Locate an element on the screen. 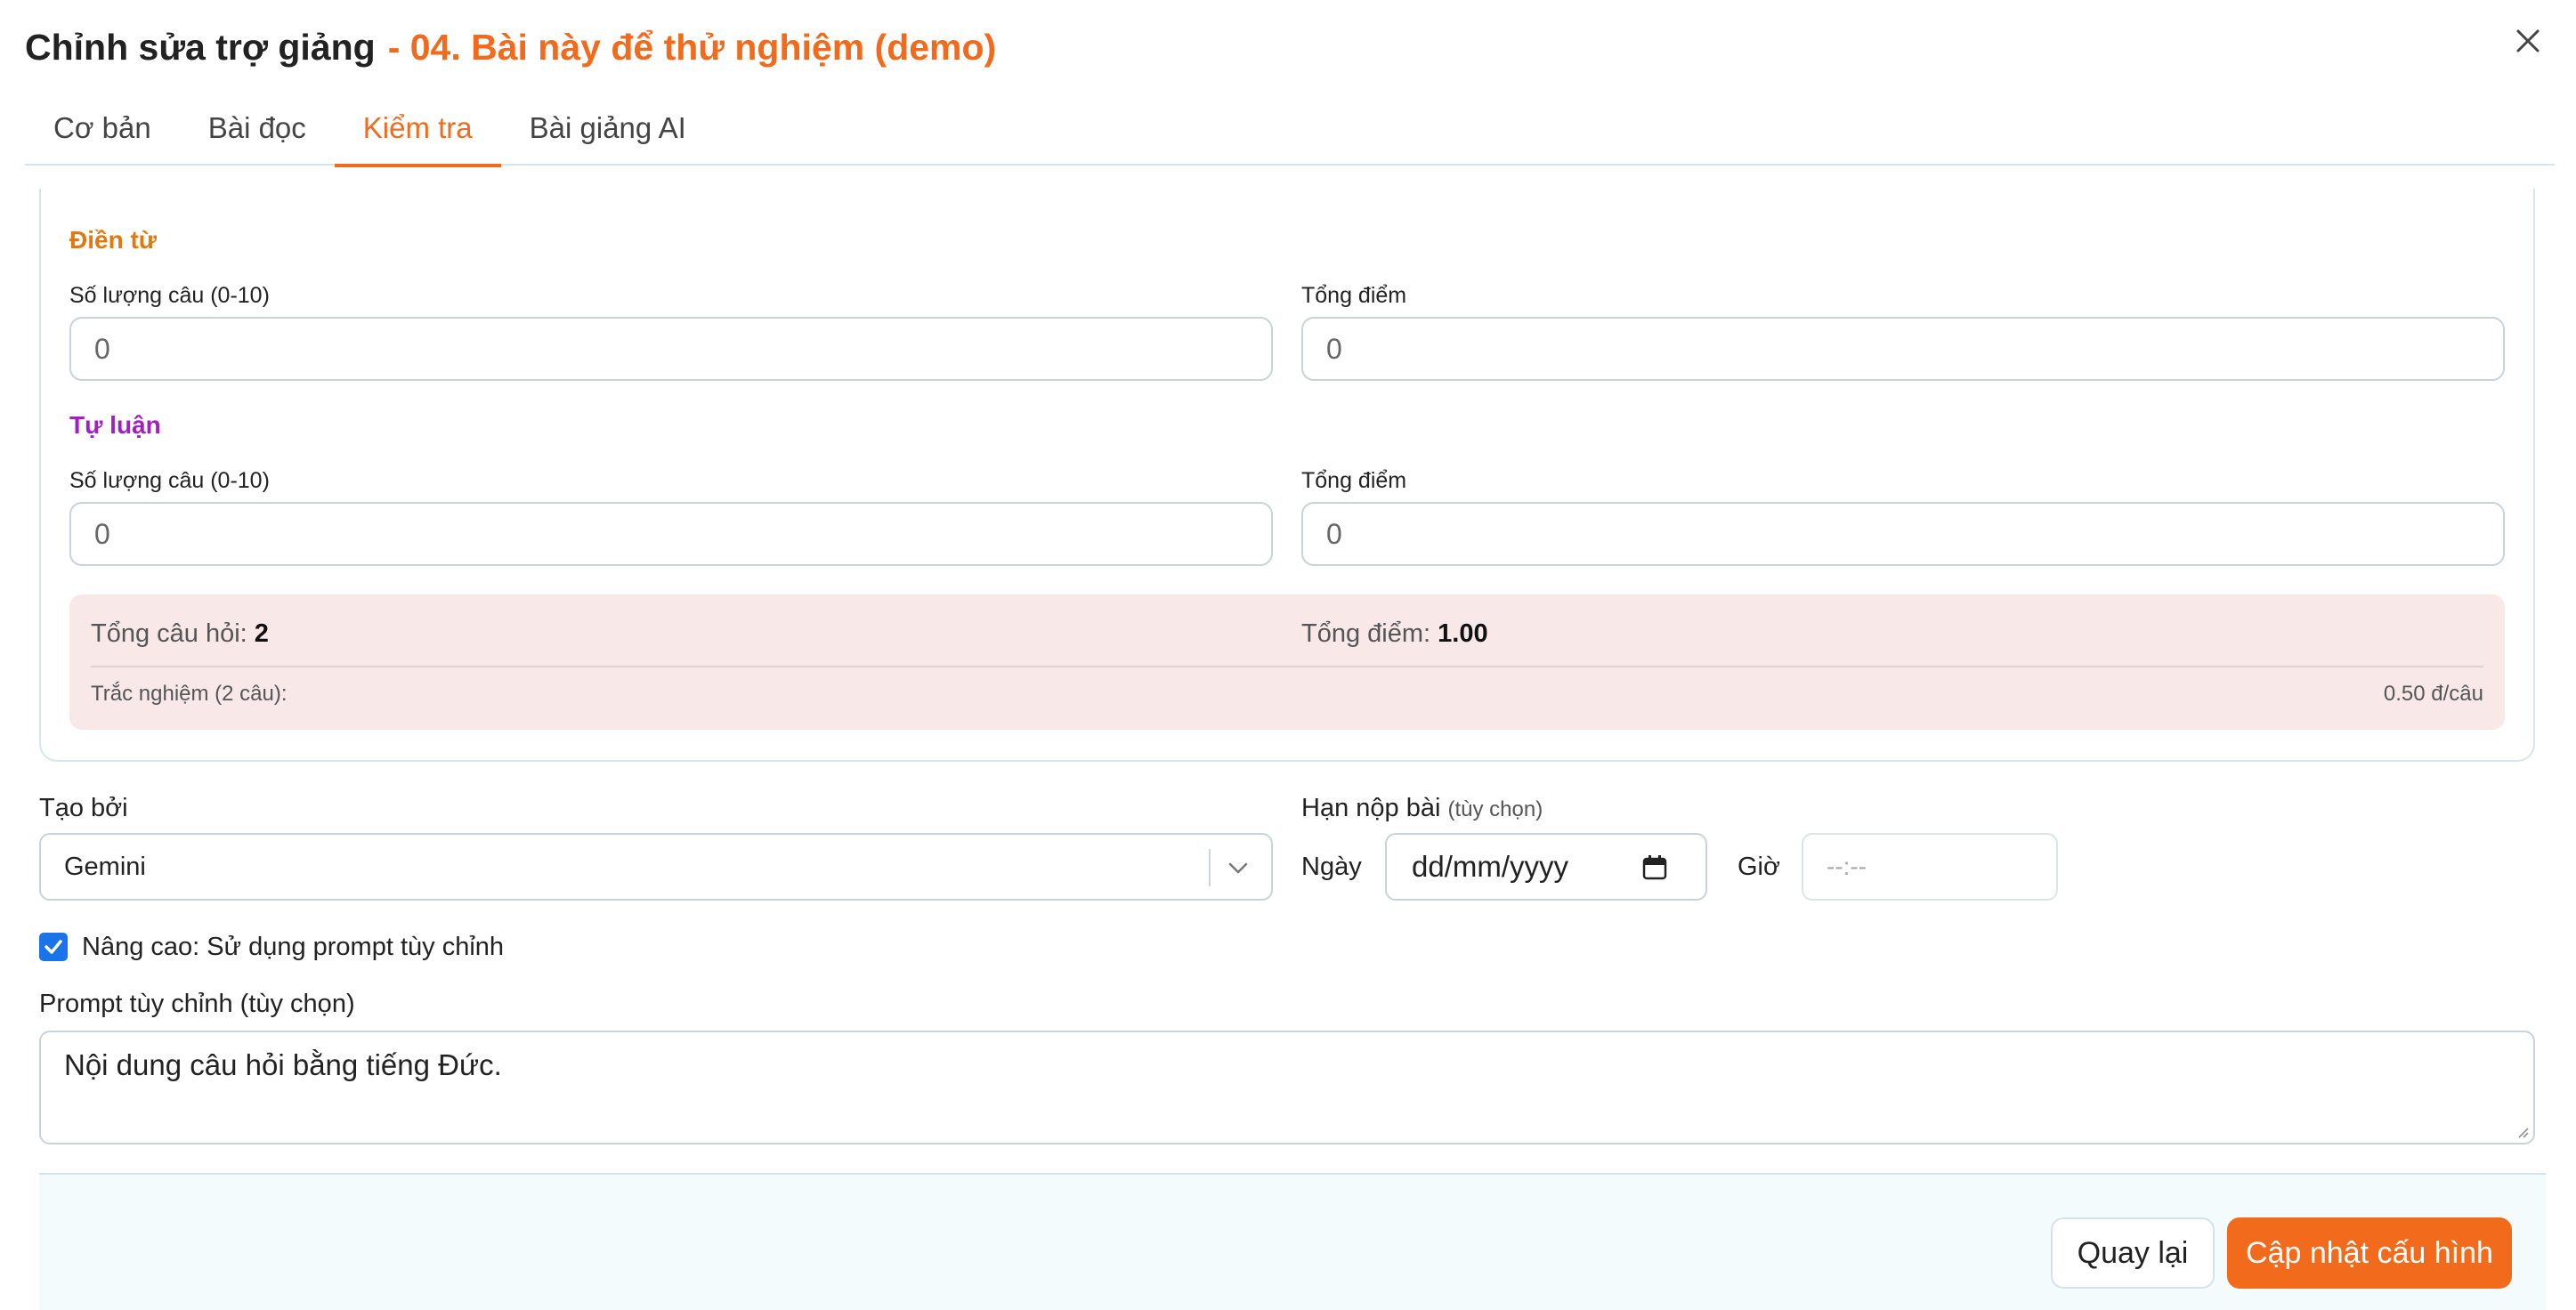 The width and height of the screenshot is (2576, 1310). fill-in-score-label: Tổng điểm is located at coordinates (1354, 296).